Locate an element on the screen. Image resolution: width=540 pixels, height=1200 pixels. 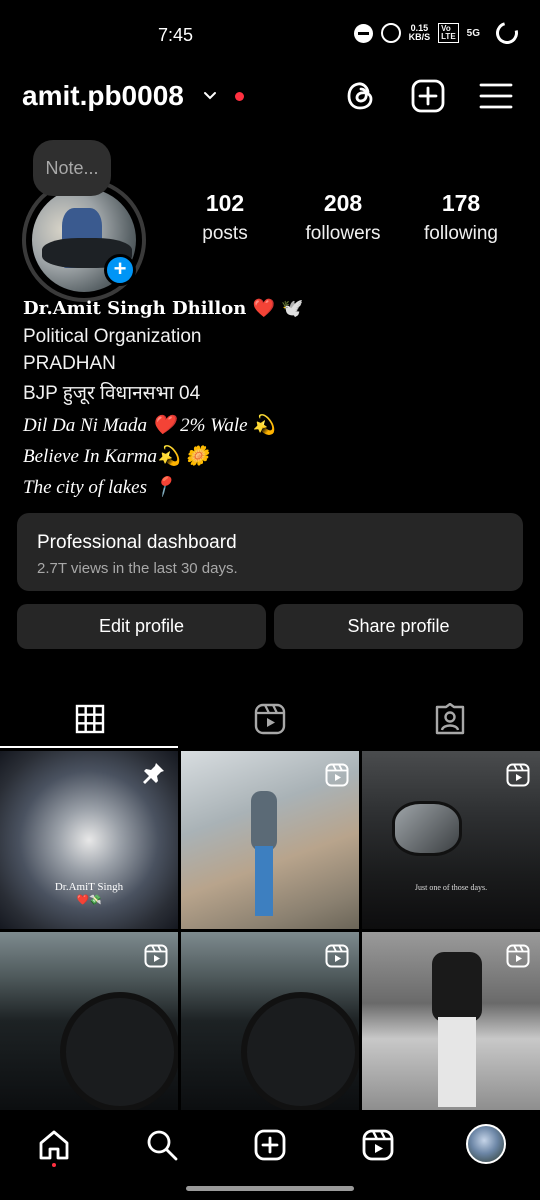
username: amit.pb0008 is located at coordinates (103, 96).